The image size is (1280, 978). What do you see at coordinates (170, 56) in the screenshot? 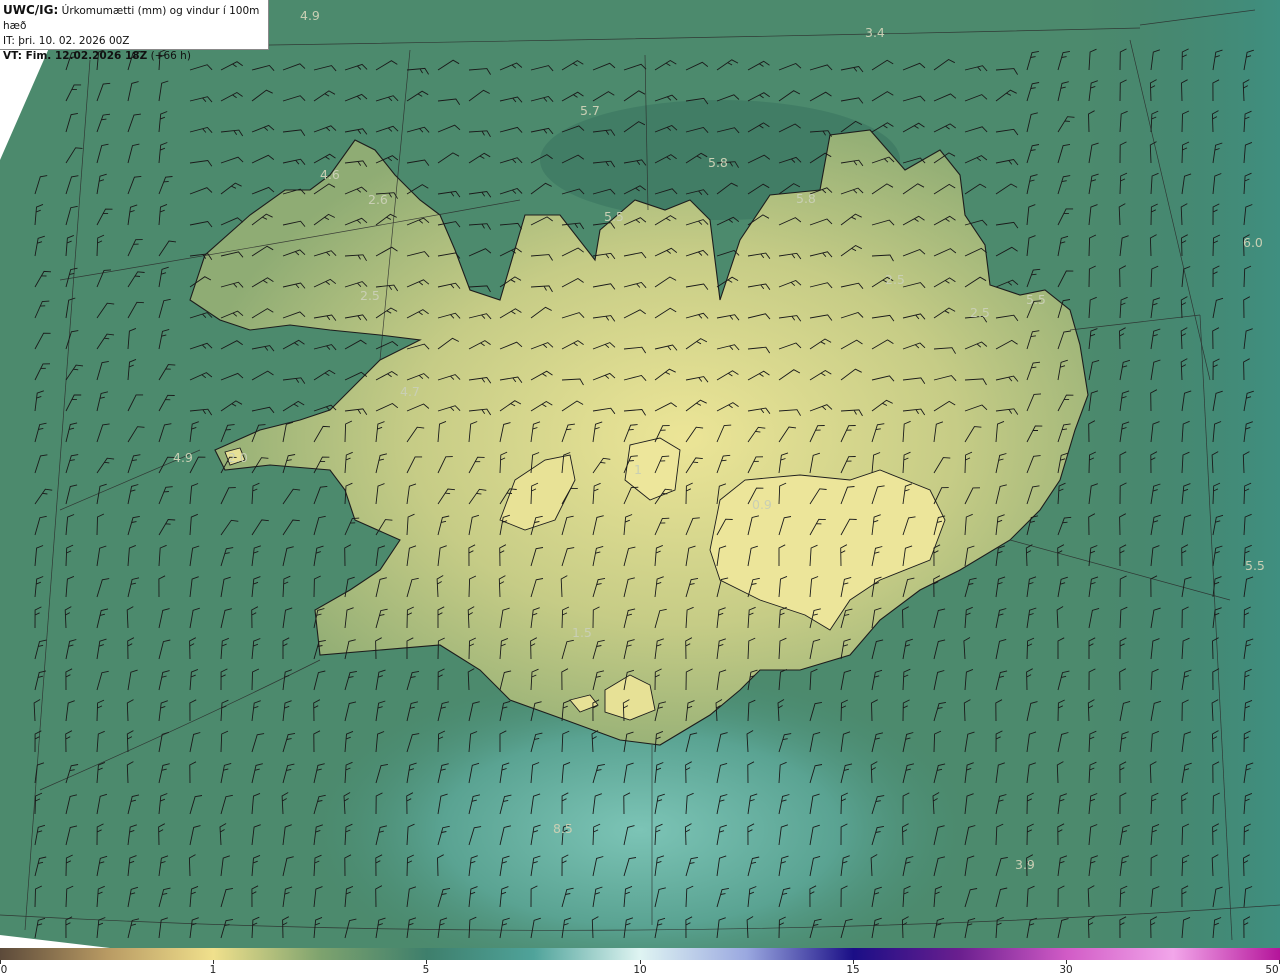
I see `forecast-hour: (+66 h)` at bounding box center [170, 56].